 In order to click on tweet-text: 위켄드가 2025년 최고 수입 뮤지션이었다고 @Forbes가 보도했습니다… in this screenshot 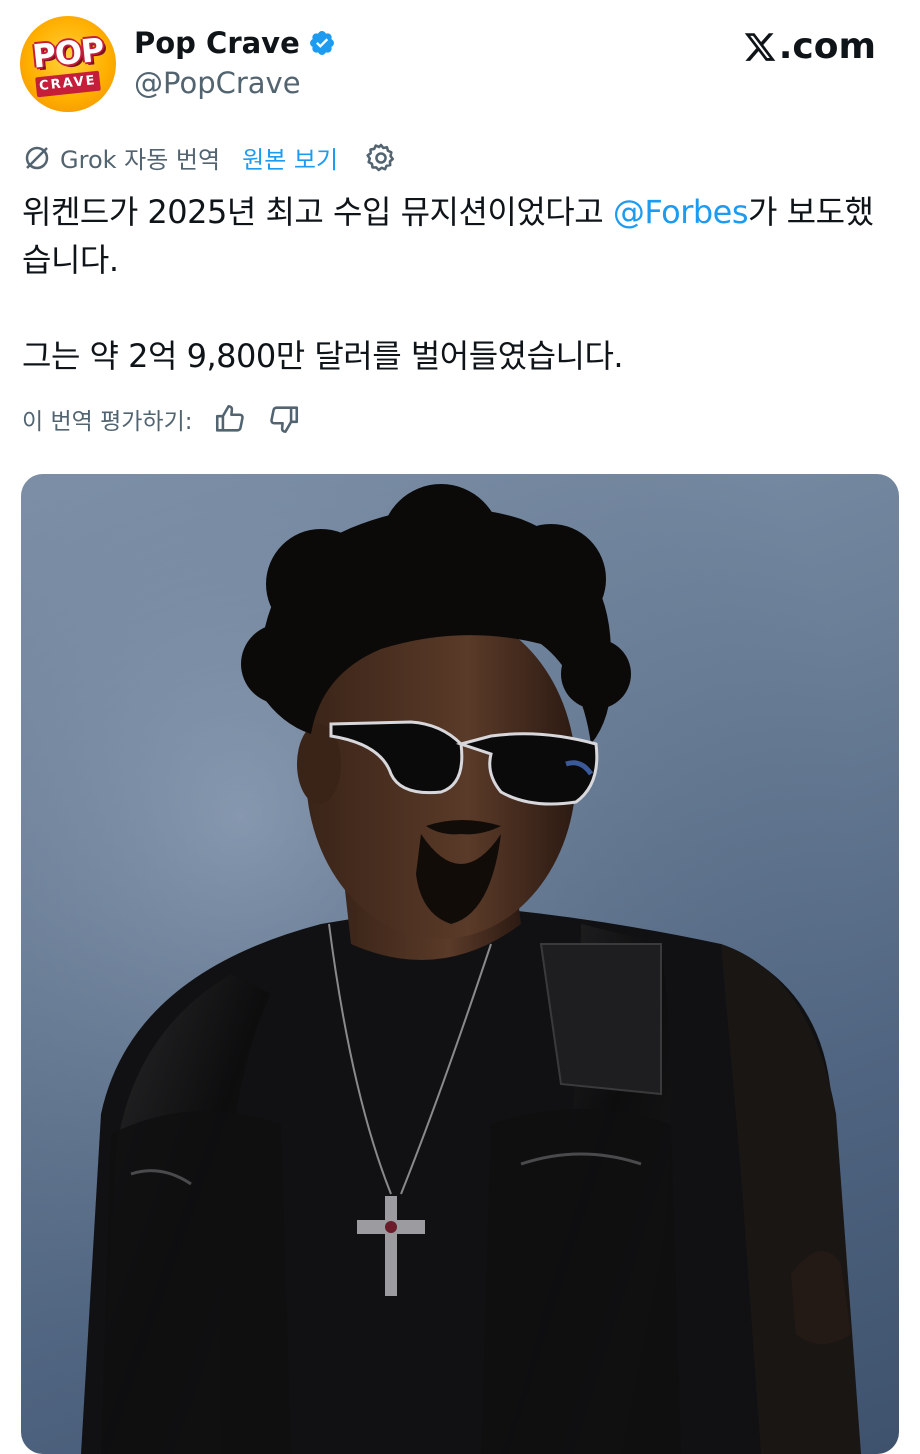, I will do `click(457, 284)`.